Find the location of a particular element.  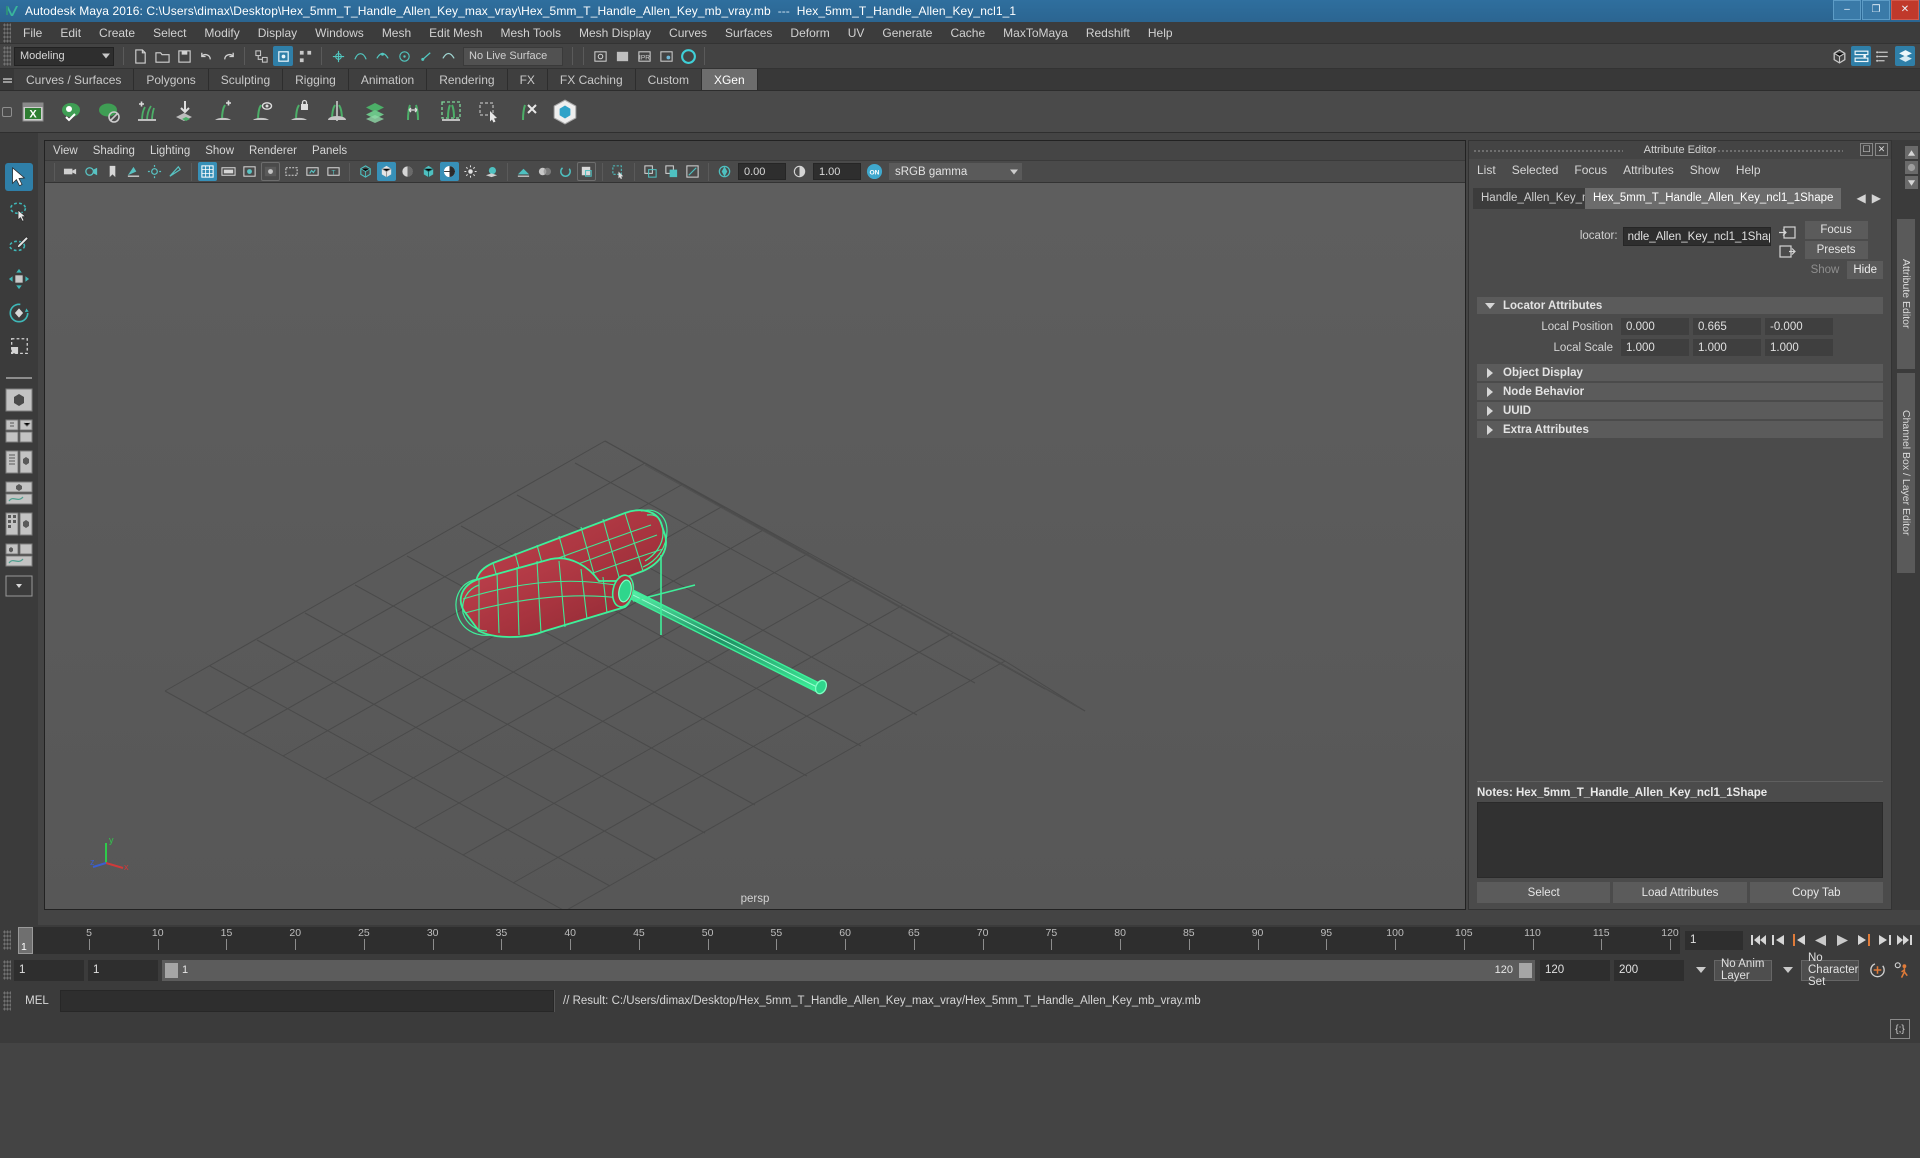

hypershade-persp-layout-button is located at coordinates (19, 524).